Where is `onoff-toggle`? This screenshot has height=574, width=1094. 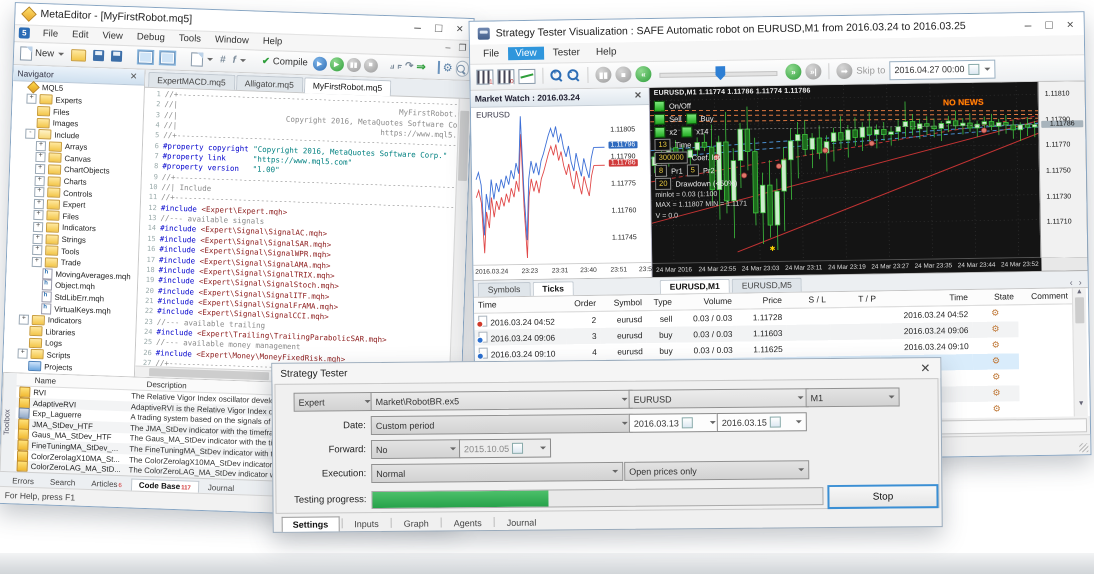
onoff-toggle is located at coordinates (659, 106).